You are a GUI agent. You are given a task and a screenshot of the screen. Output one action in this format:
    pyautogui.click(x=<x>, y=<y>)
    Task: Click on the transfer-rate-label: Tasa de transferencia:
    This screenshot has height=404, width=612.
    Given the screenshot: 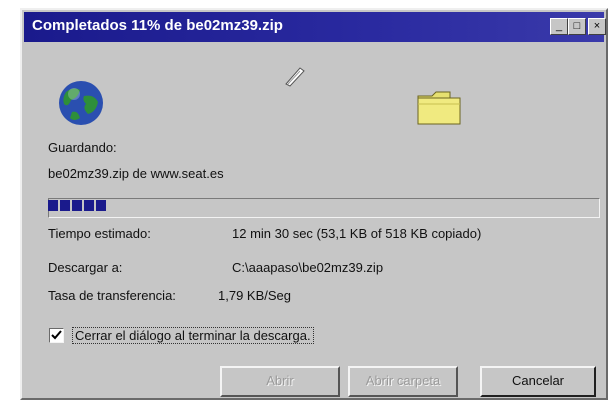 What is the action you would take?
    pyautogui.click(x=112, y=295)
    